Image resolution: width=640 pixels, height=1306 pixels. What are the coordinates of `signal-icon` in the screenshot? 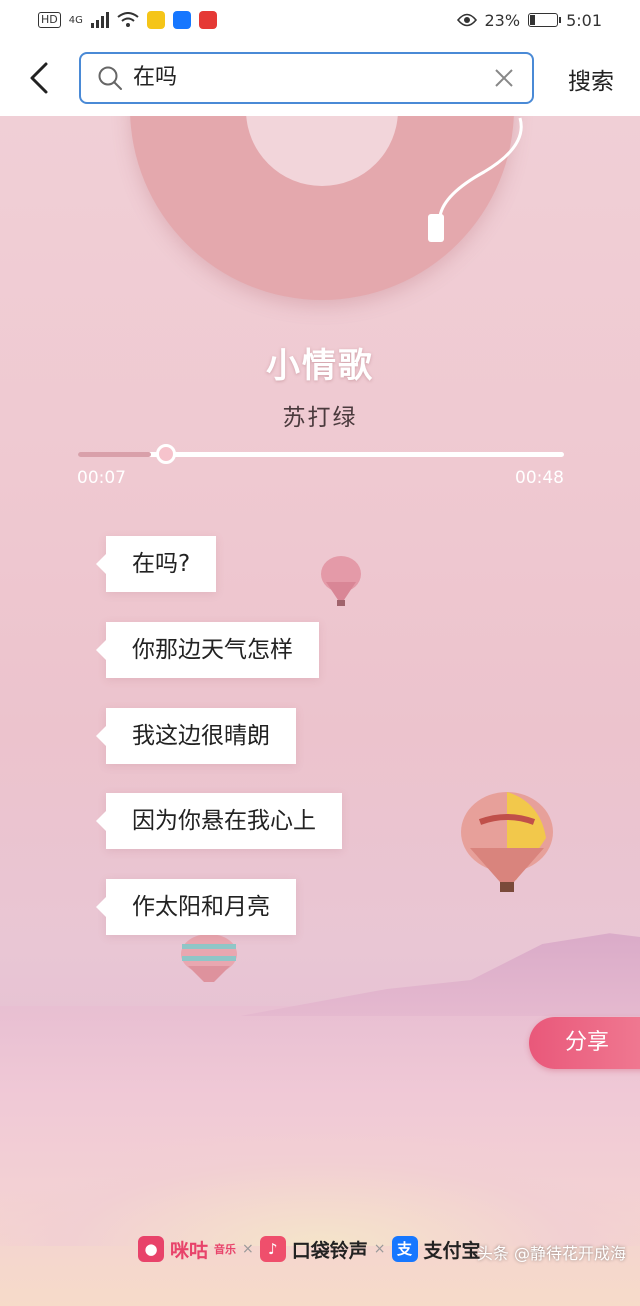 It's located at (99, 20).